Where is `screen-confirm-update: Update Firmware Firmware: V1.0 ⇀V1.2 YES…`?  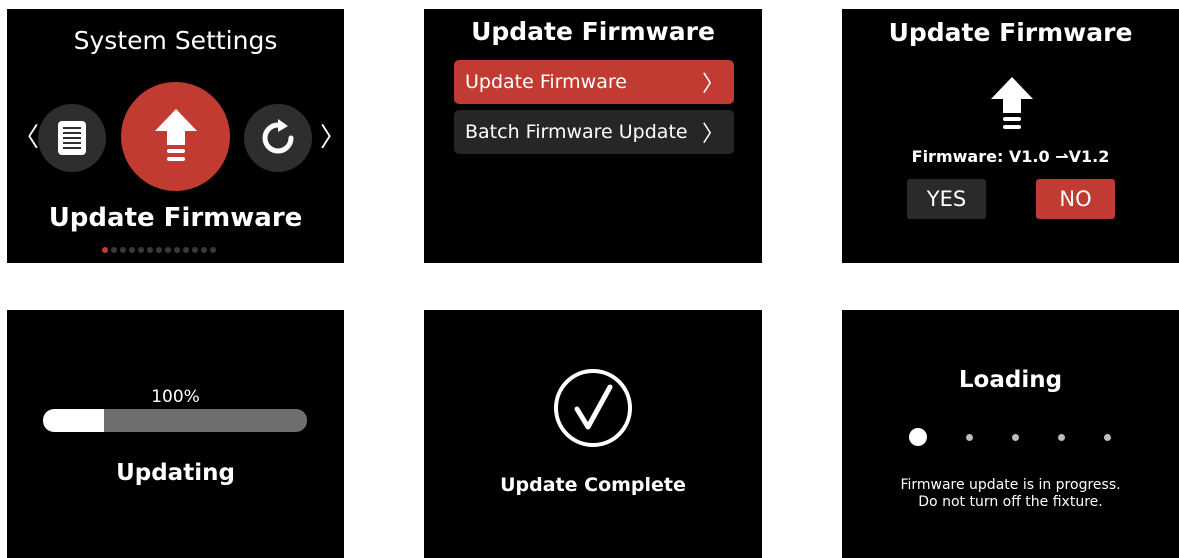 screen-confirm-update: Update Firmware Firmware: V1.0 ⇀V1.2 YES… is located at coordinates (1010, 136).